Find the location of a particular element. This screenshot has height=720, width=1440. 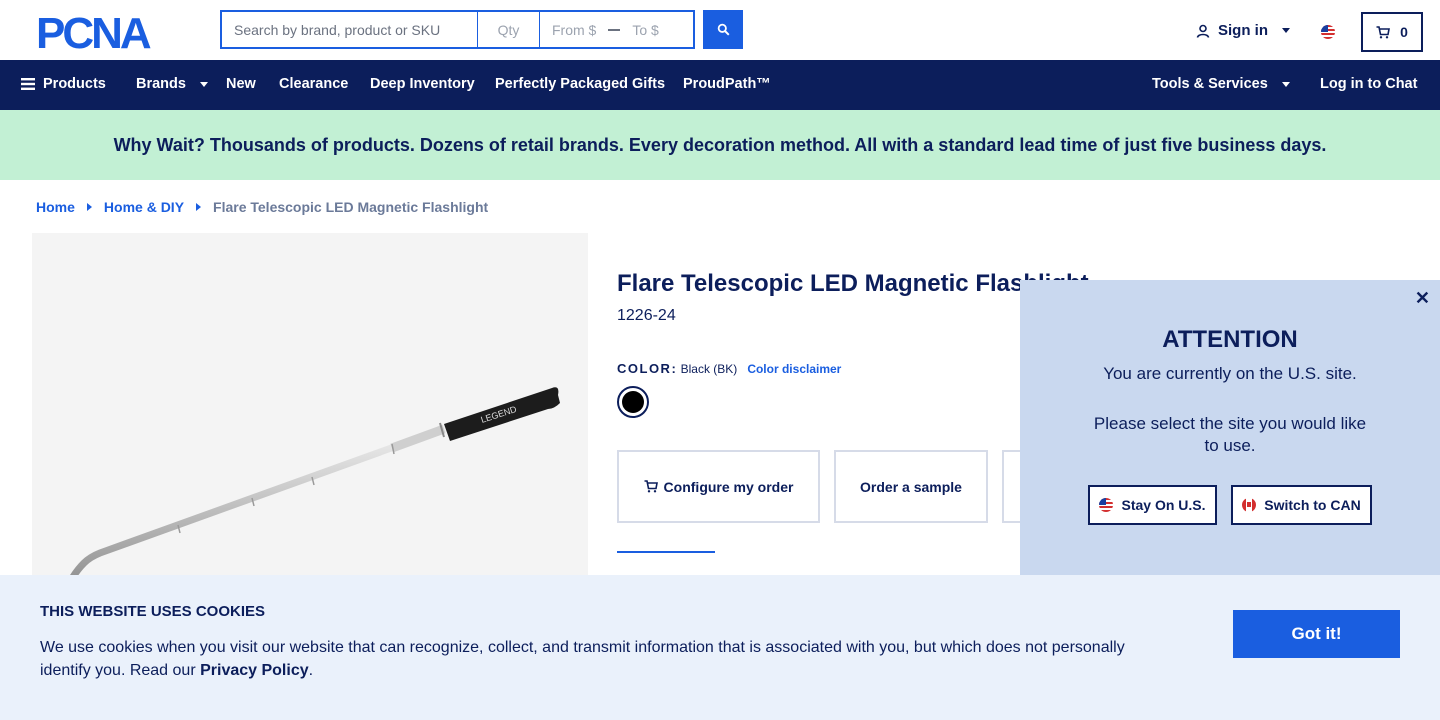

search-input: Search by brand, product or SKU is located at coordinates (349, 29).